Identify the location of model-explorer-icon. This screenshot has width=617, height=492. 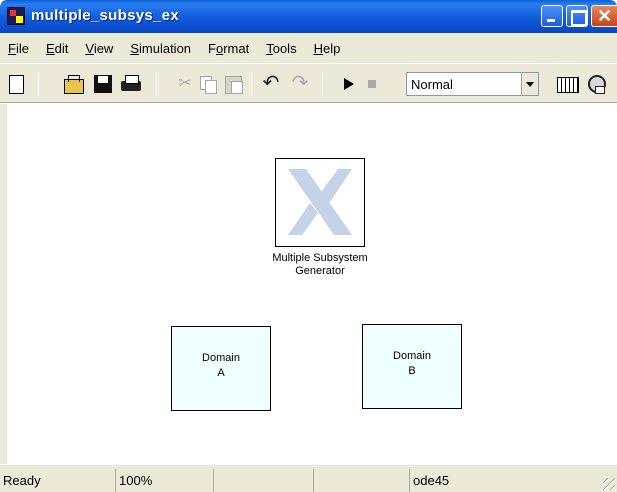
(596, 84).